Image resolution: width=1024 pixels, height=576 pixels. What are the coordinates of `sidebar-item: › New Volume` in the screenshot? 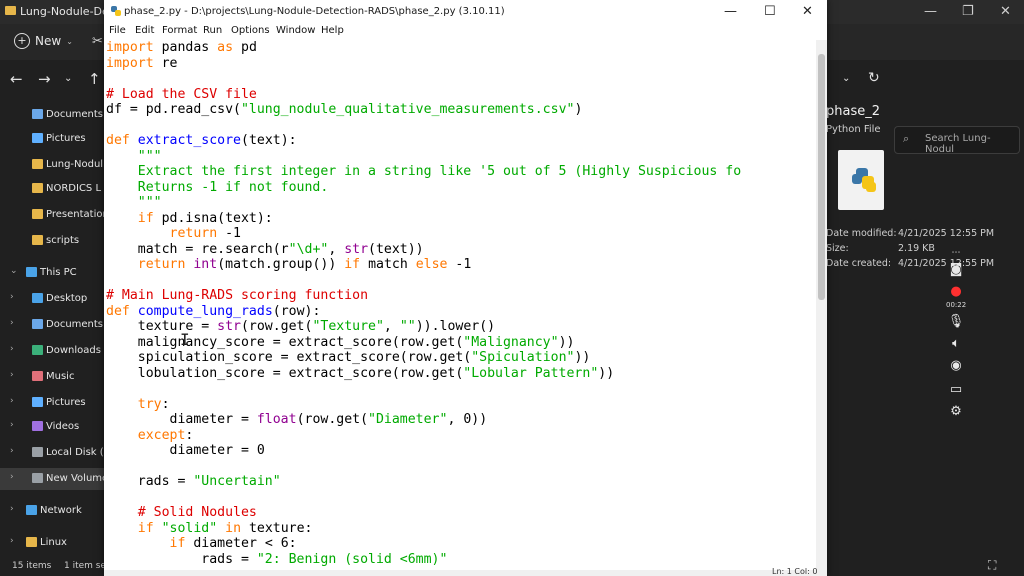 It's located at (52, 479).